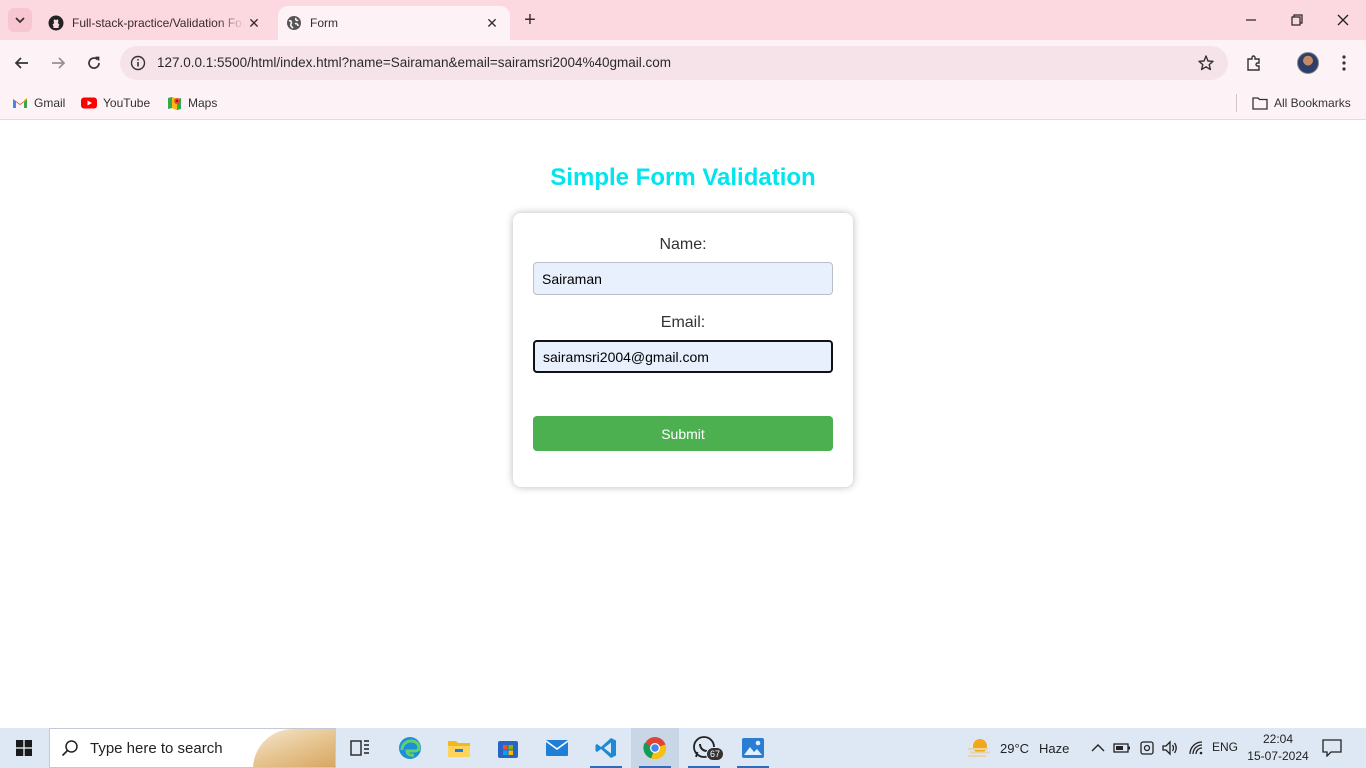  Describe the element at coordinates (715, 754) in the screenshot. I see `notification-badge: 67` at that location.